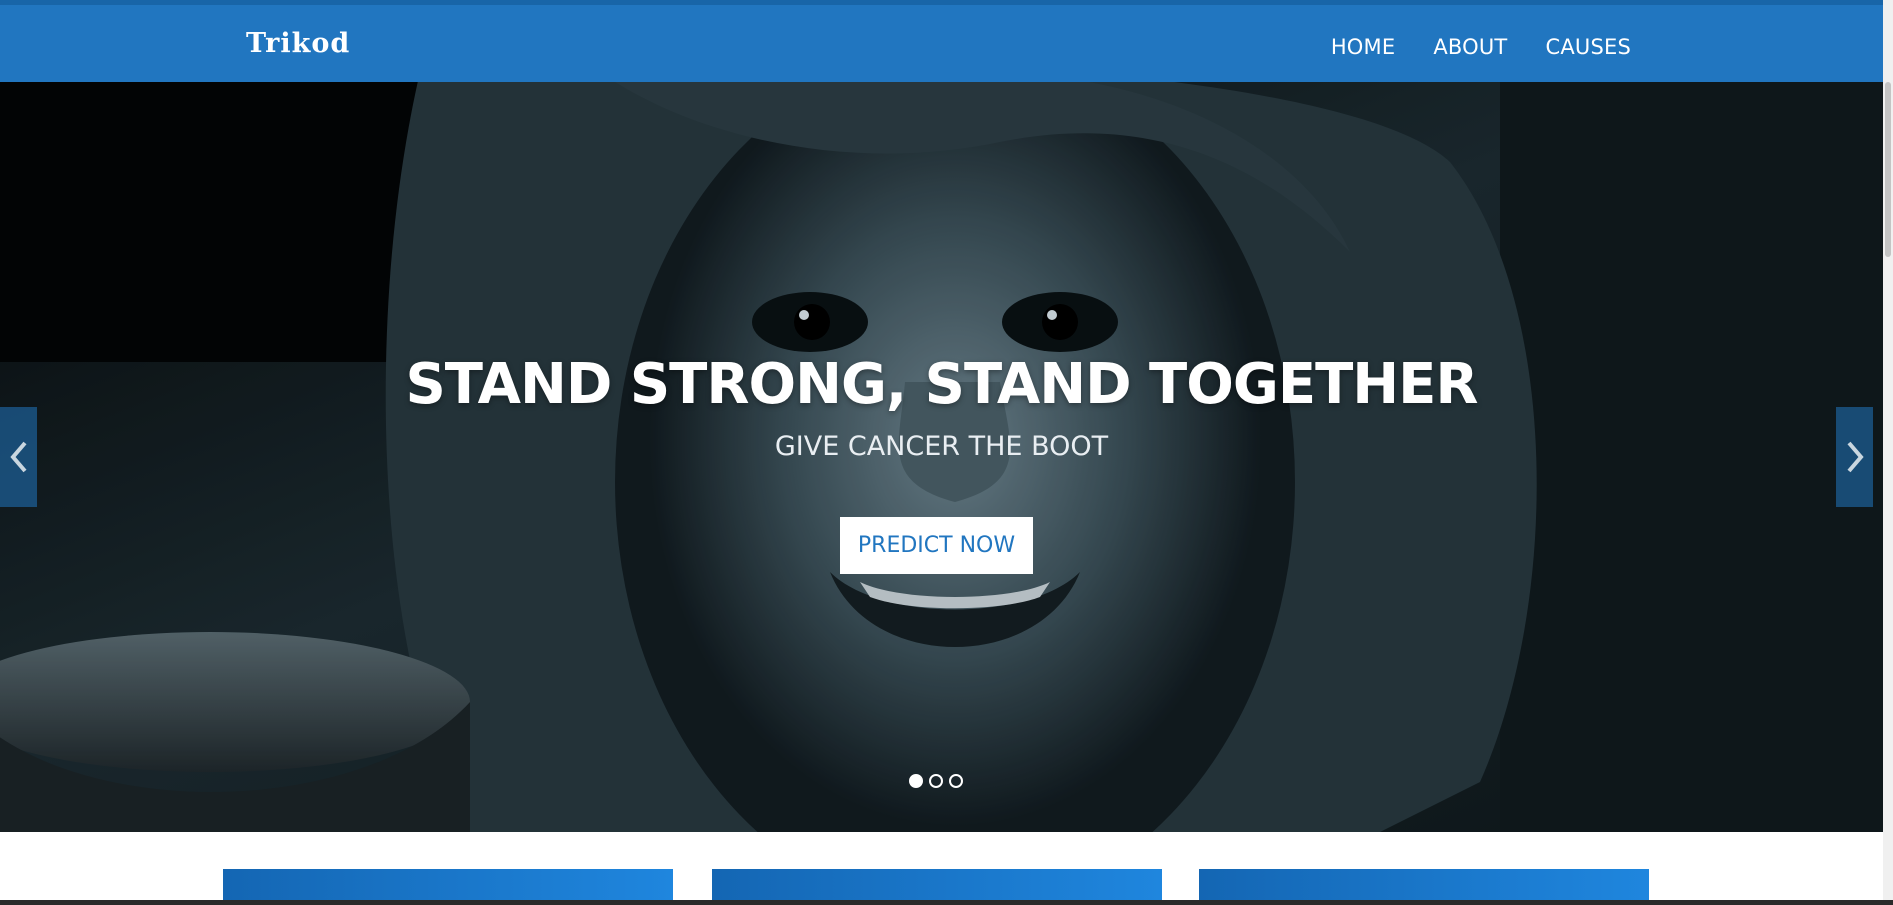 Image resolution: width=1893 pixels, height=905 pixels. I want to click on carousel-prev-button, so click(18, 457).